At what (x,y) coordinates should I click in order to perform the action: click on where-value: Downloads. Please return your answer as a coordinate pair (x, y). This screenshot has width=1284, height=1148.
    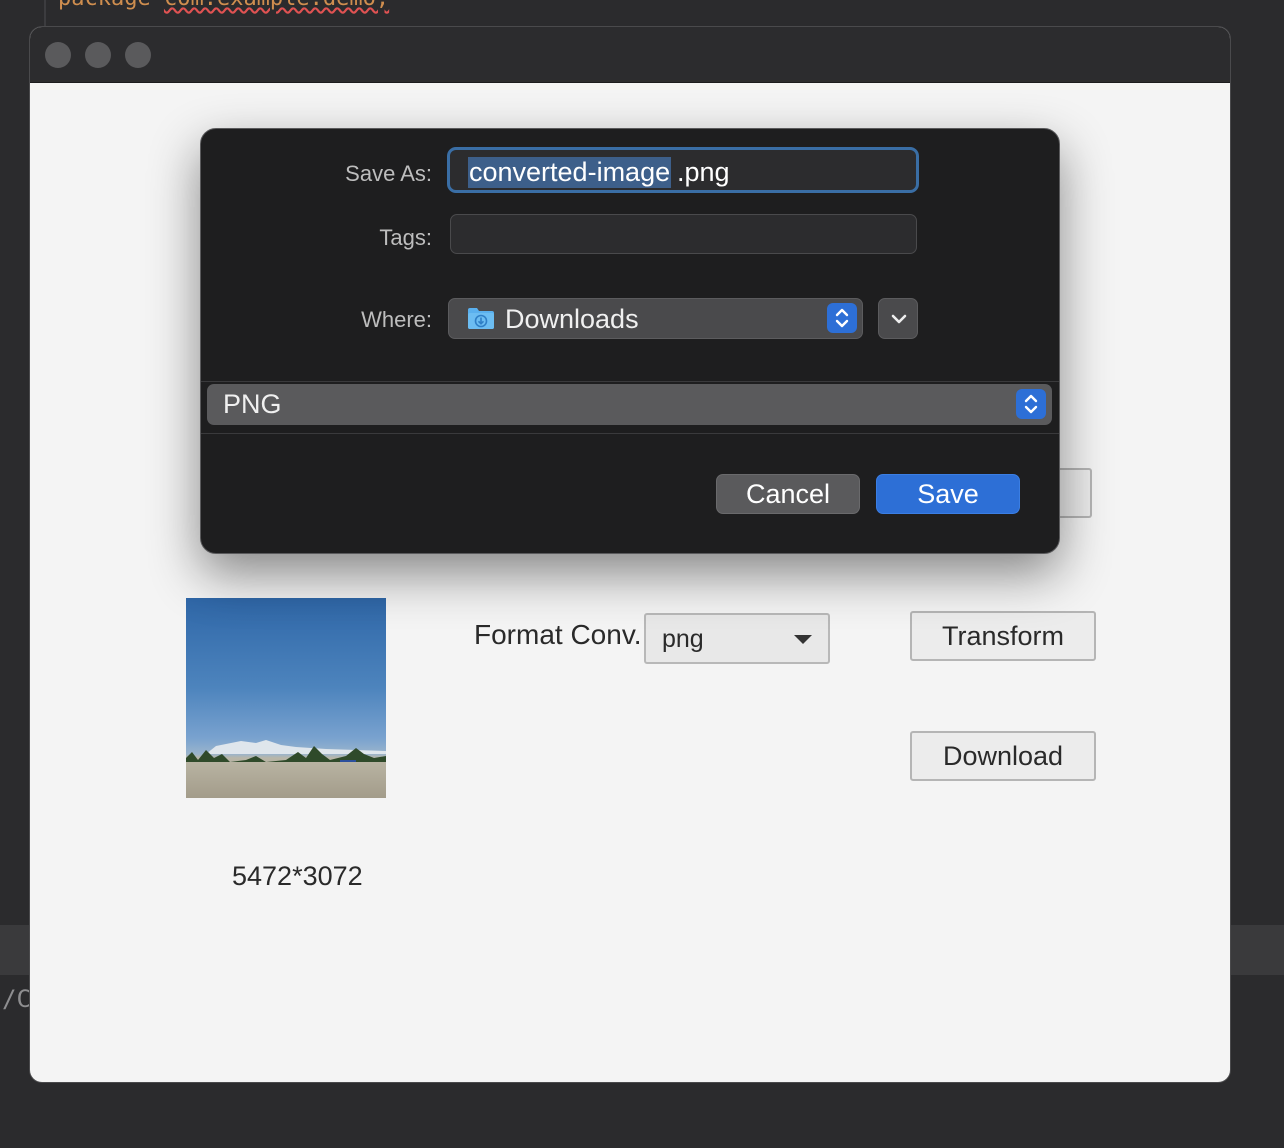
    Looking at the image, I should click on (572, 319).